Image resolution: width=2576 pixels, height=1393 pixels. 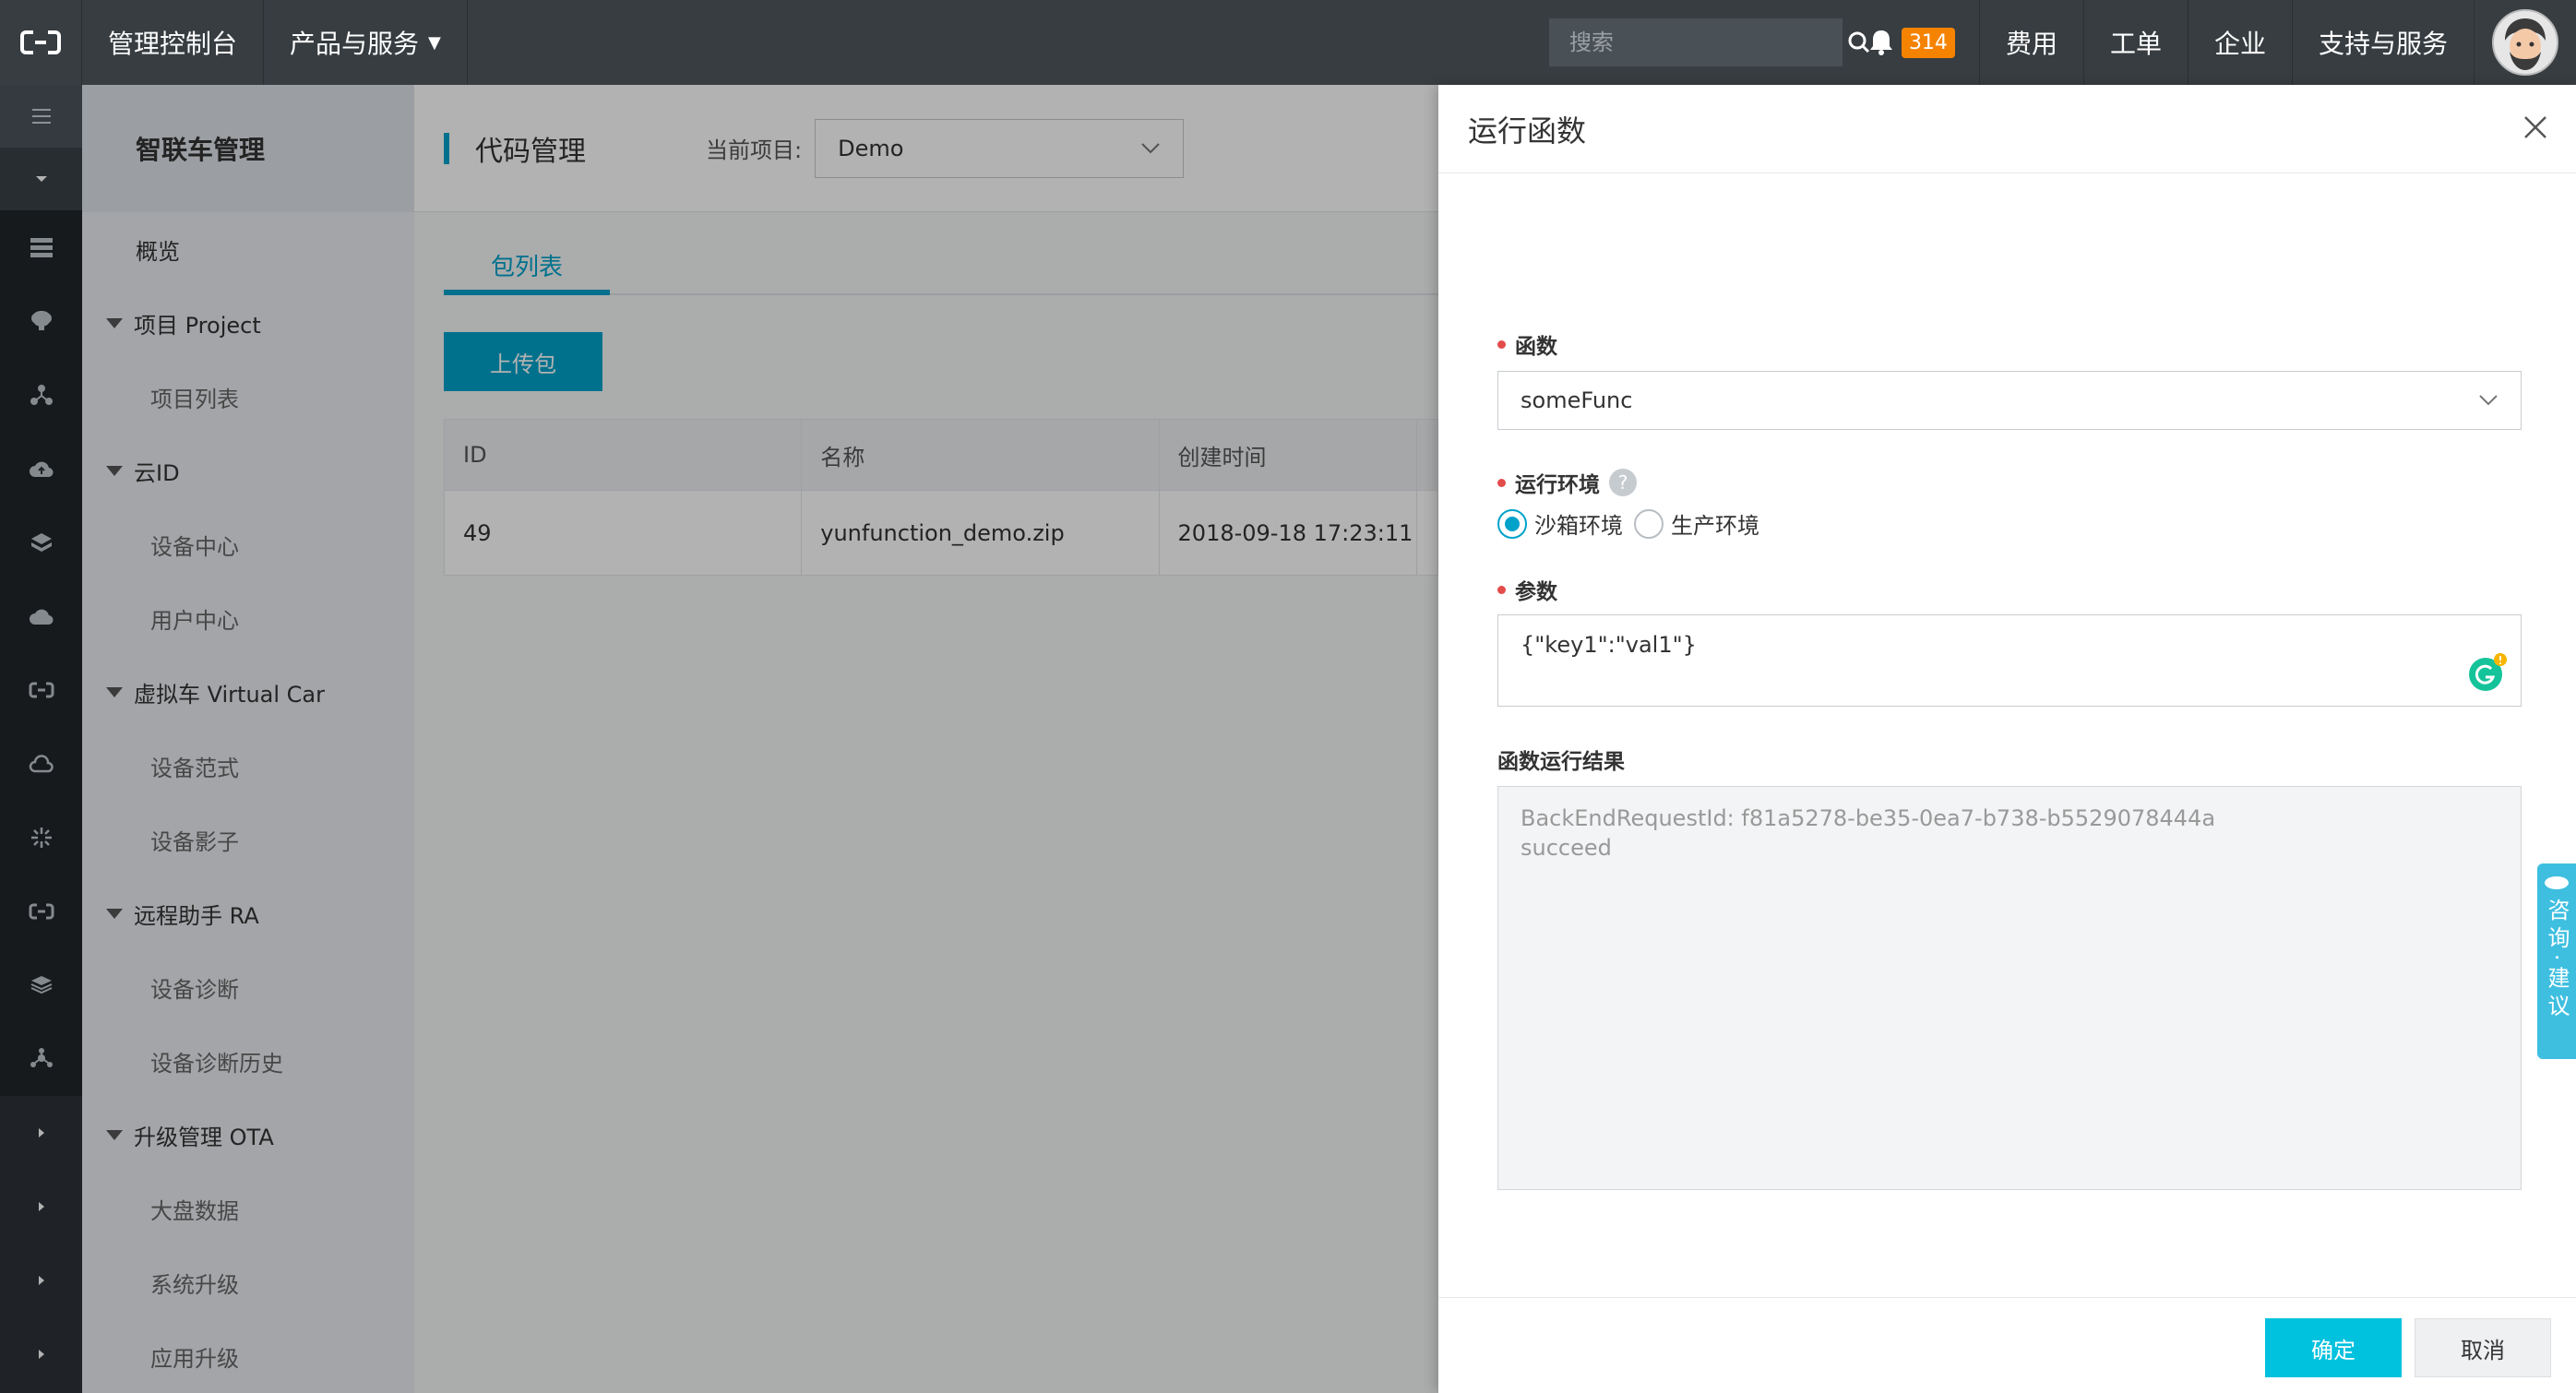 I want to click on function-label-text: 函数, so click(x=1536, y=347).